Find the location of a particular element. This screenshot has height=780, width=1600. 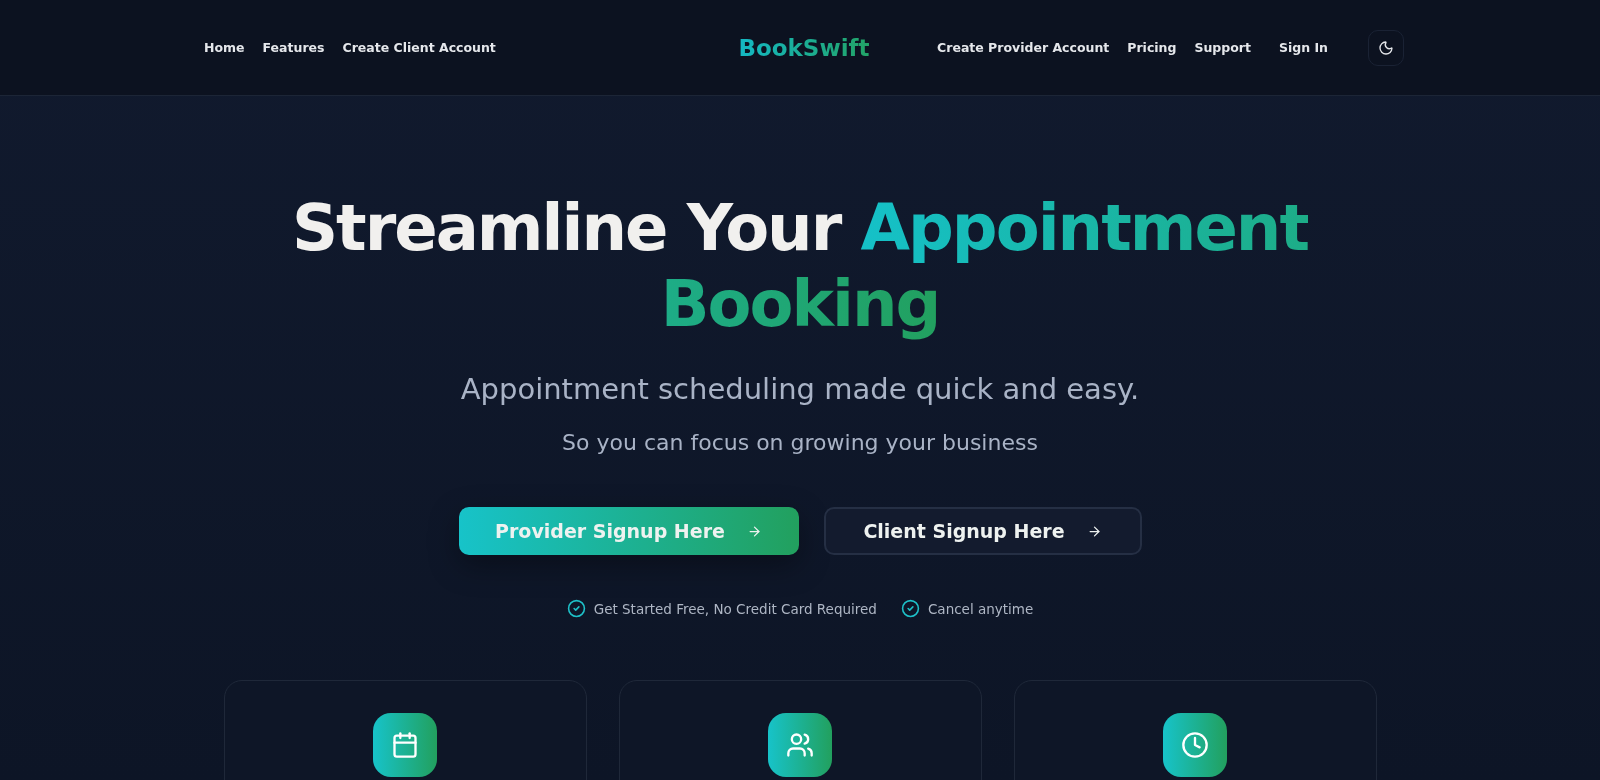

nav-link: Features is located at coordinates (293, 47).